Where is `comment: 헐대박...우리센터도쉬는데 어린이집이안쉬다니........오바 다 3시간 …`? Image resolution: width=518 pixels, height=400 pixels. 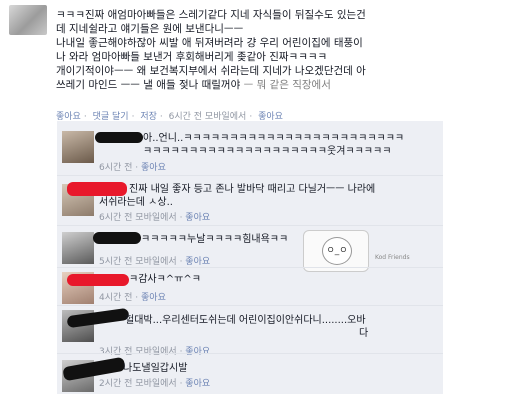 comment: 헐대박...우리센터도쉬는데 어린이집이안쉬다니........오바 다 3시간 … is located at coordinates (250, 331).